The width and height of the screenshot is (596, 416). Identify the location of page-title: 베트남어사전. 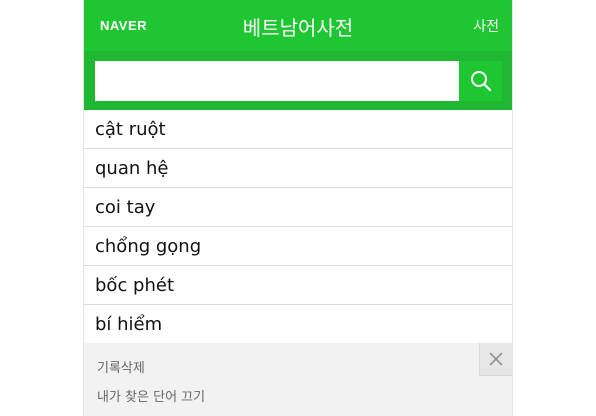
(298, 28).